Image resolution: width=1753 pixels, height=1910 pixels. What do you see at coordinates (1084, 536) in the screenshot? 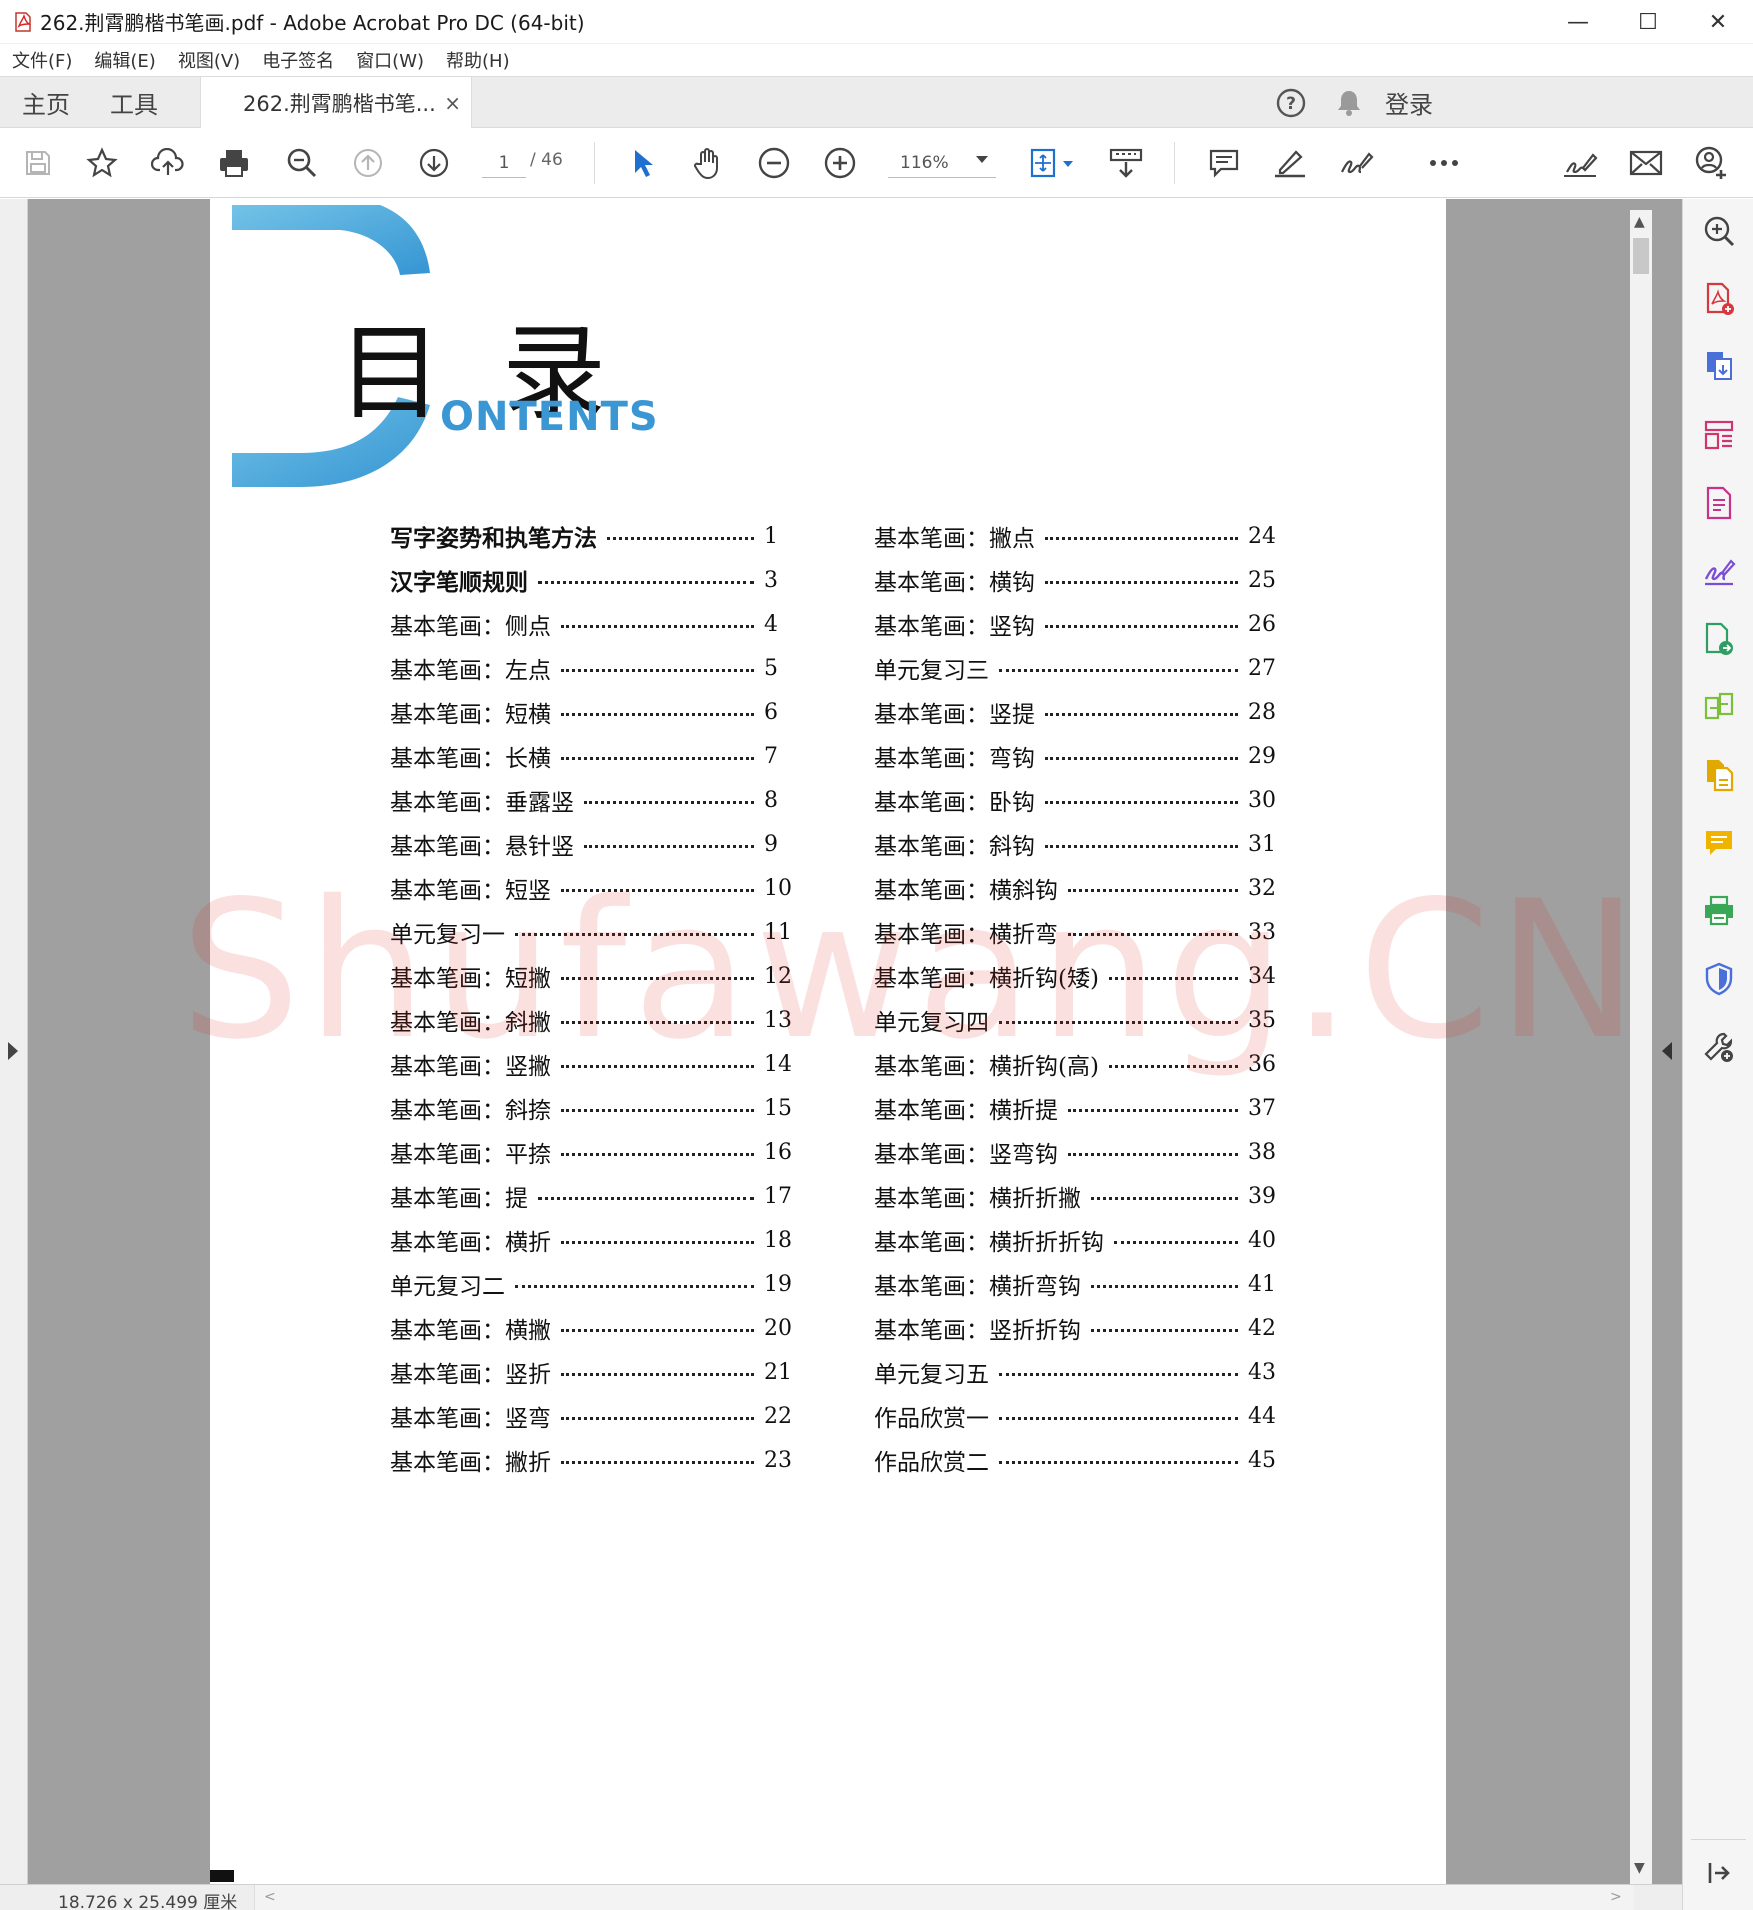
I see `toc-entry: 基本笔画：撇点 24` at bounding box center [1084, 536].